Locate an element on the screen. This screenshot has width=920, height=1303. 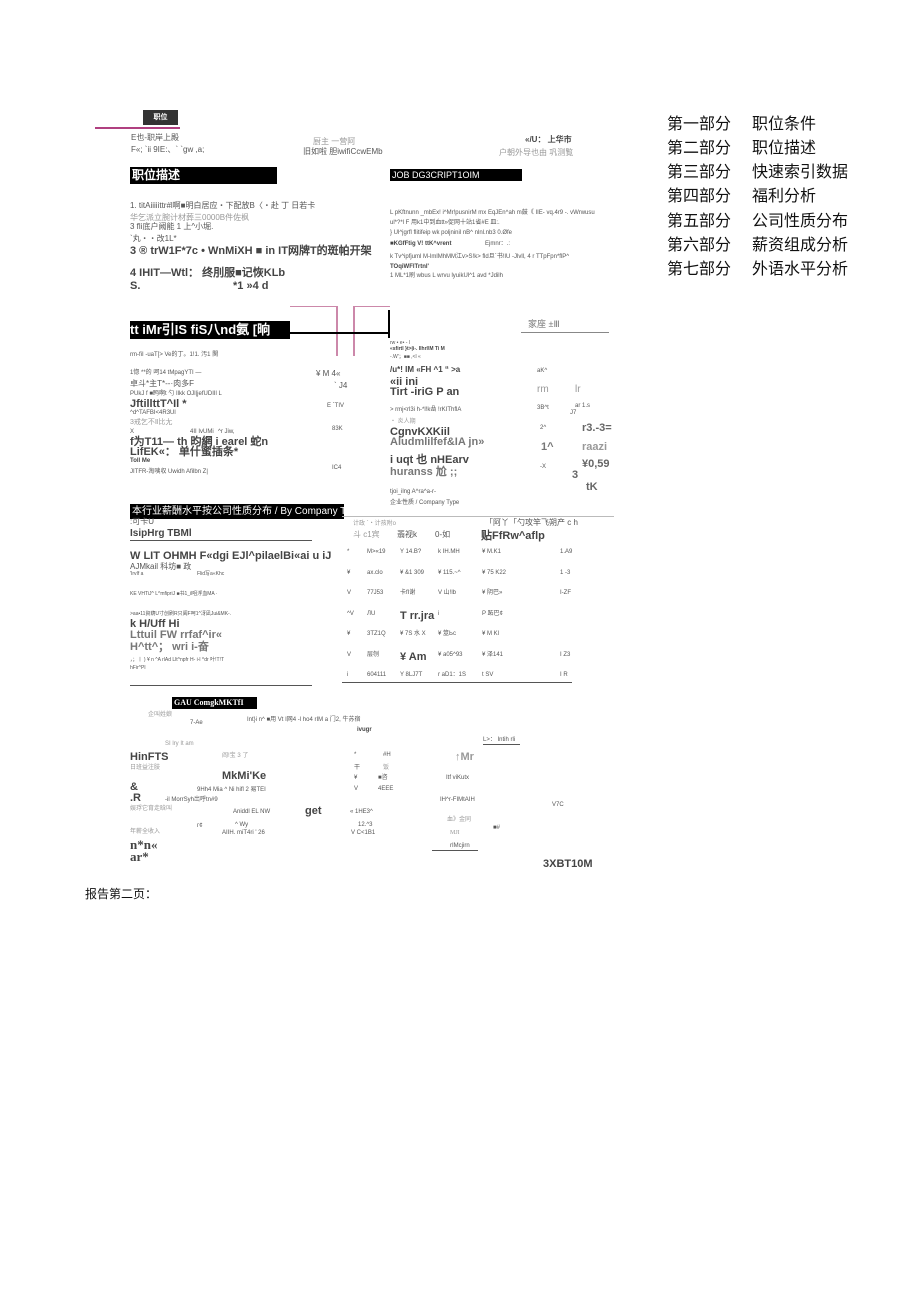
bottom-text: MkMi'Ke is located at coordinates (244, 776).